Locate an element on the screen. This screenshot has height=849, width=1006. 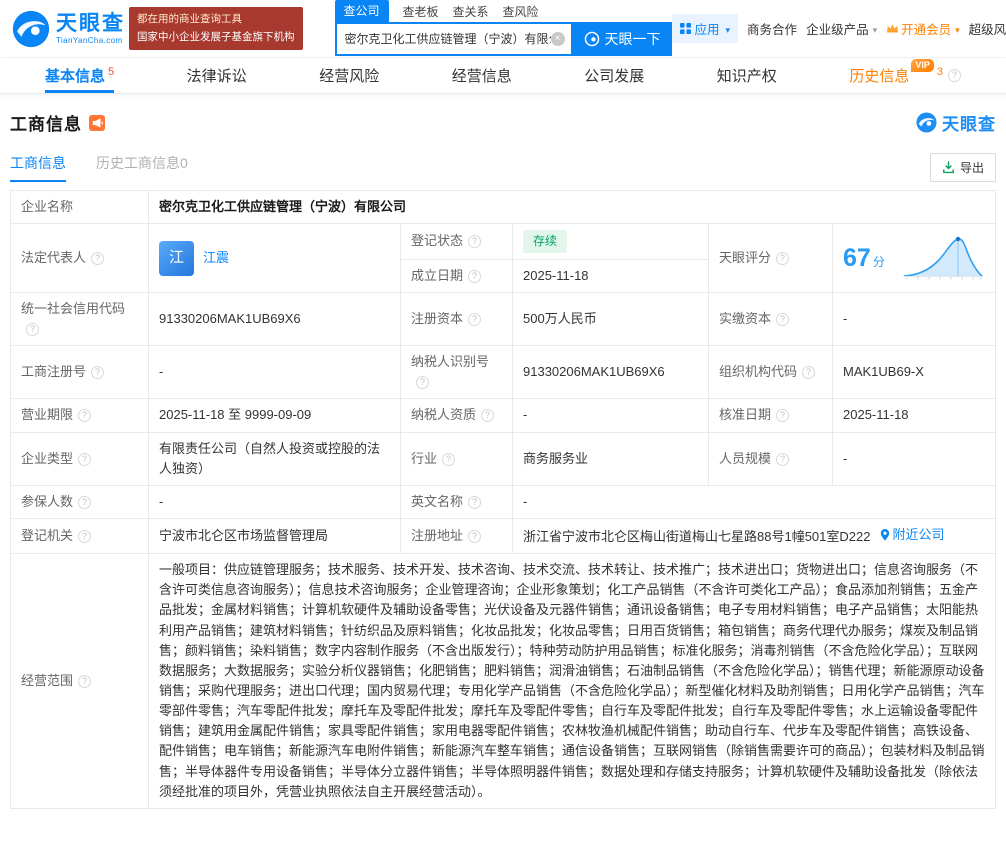
slogan-line1: 都在用的商业查询工具 is located at coordinates (216, 19).